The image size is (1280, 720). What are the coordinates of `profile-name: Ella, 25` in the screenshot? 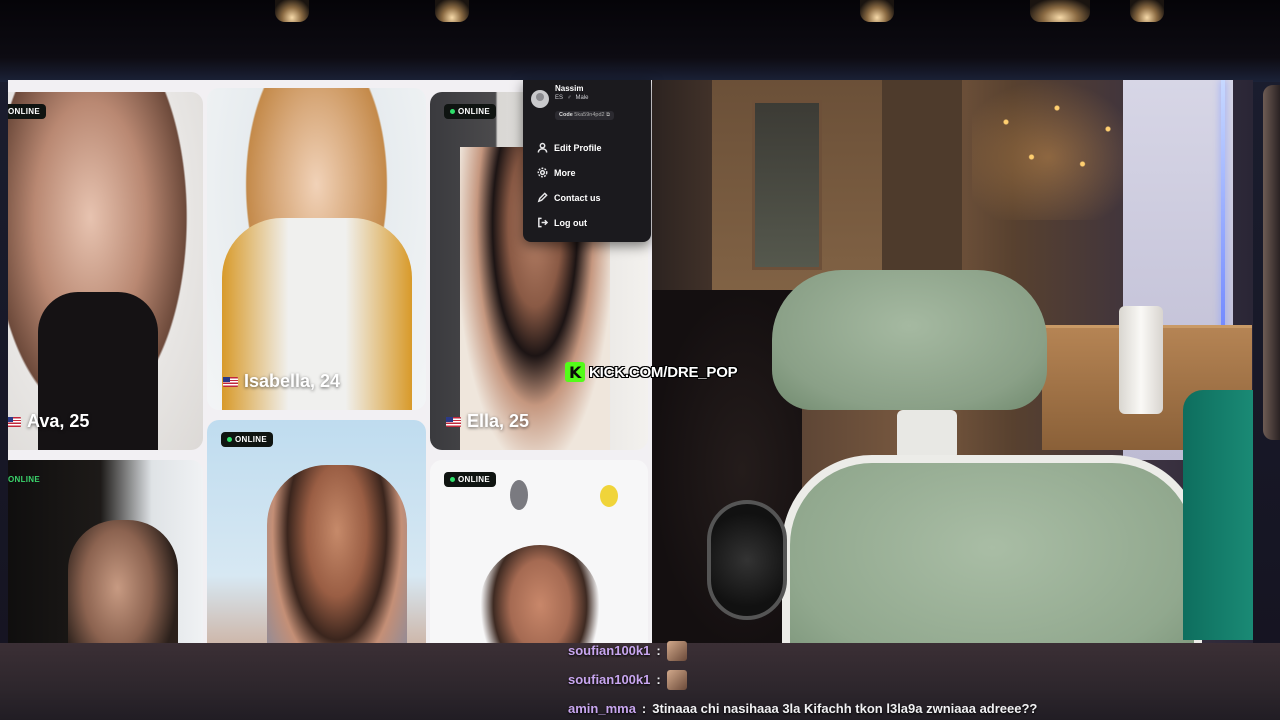 It's located at (487, 421).